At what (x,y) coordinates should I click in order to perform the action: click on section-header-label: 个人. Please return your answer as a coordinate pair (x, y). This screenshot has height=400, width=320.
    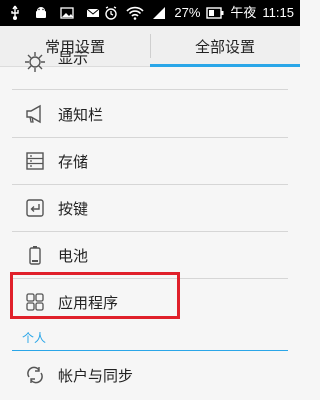
    Looking at the image, I should click on (34, 338).